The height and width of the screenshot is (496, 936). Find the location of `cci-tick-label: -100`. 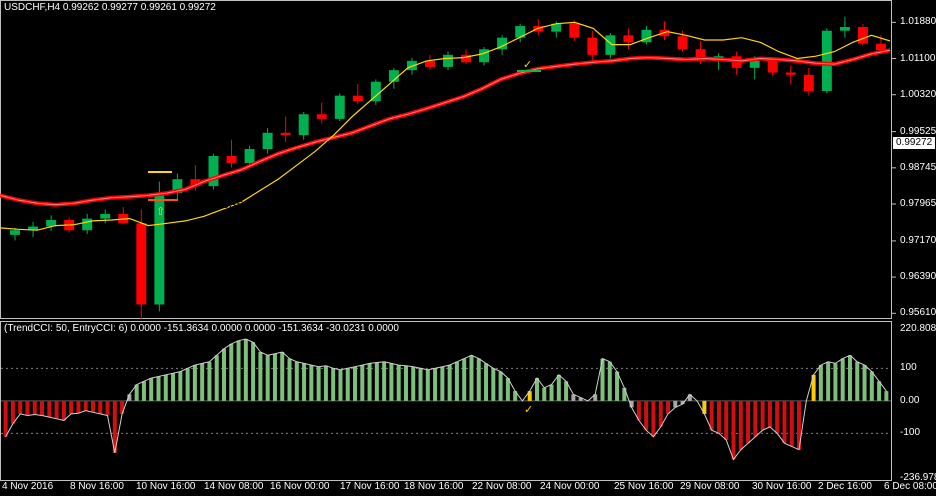

cci-tick-label: -100 is located at coordinates (910, 433).